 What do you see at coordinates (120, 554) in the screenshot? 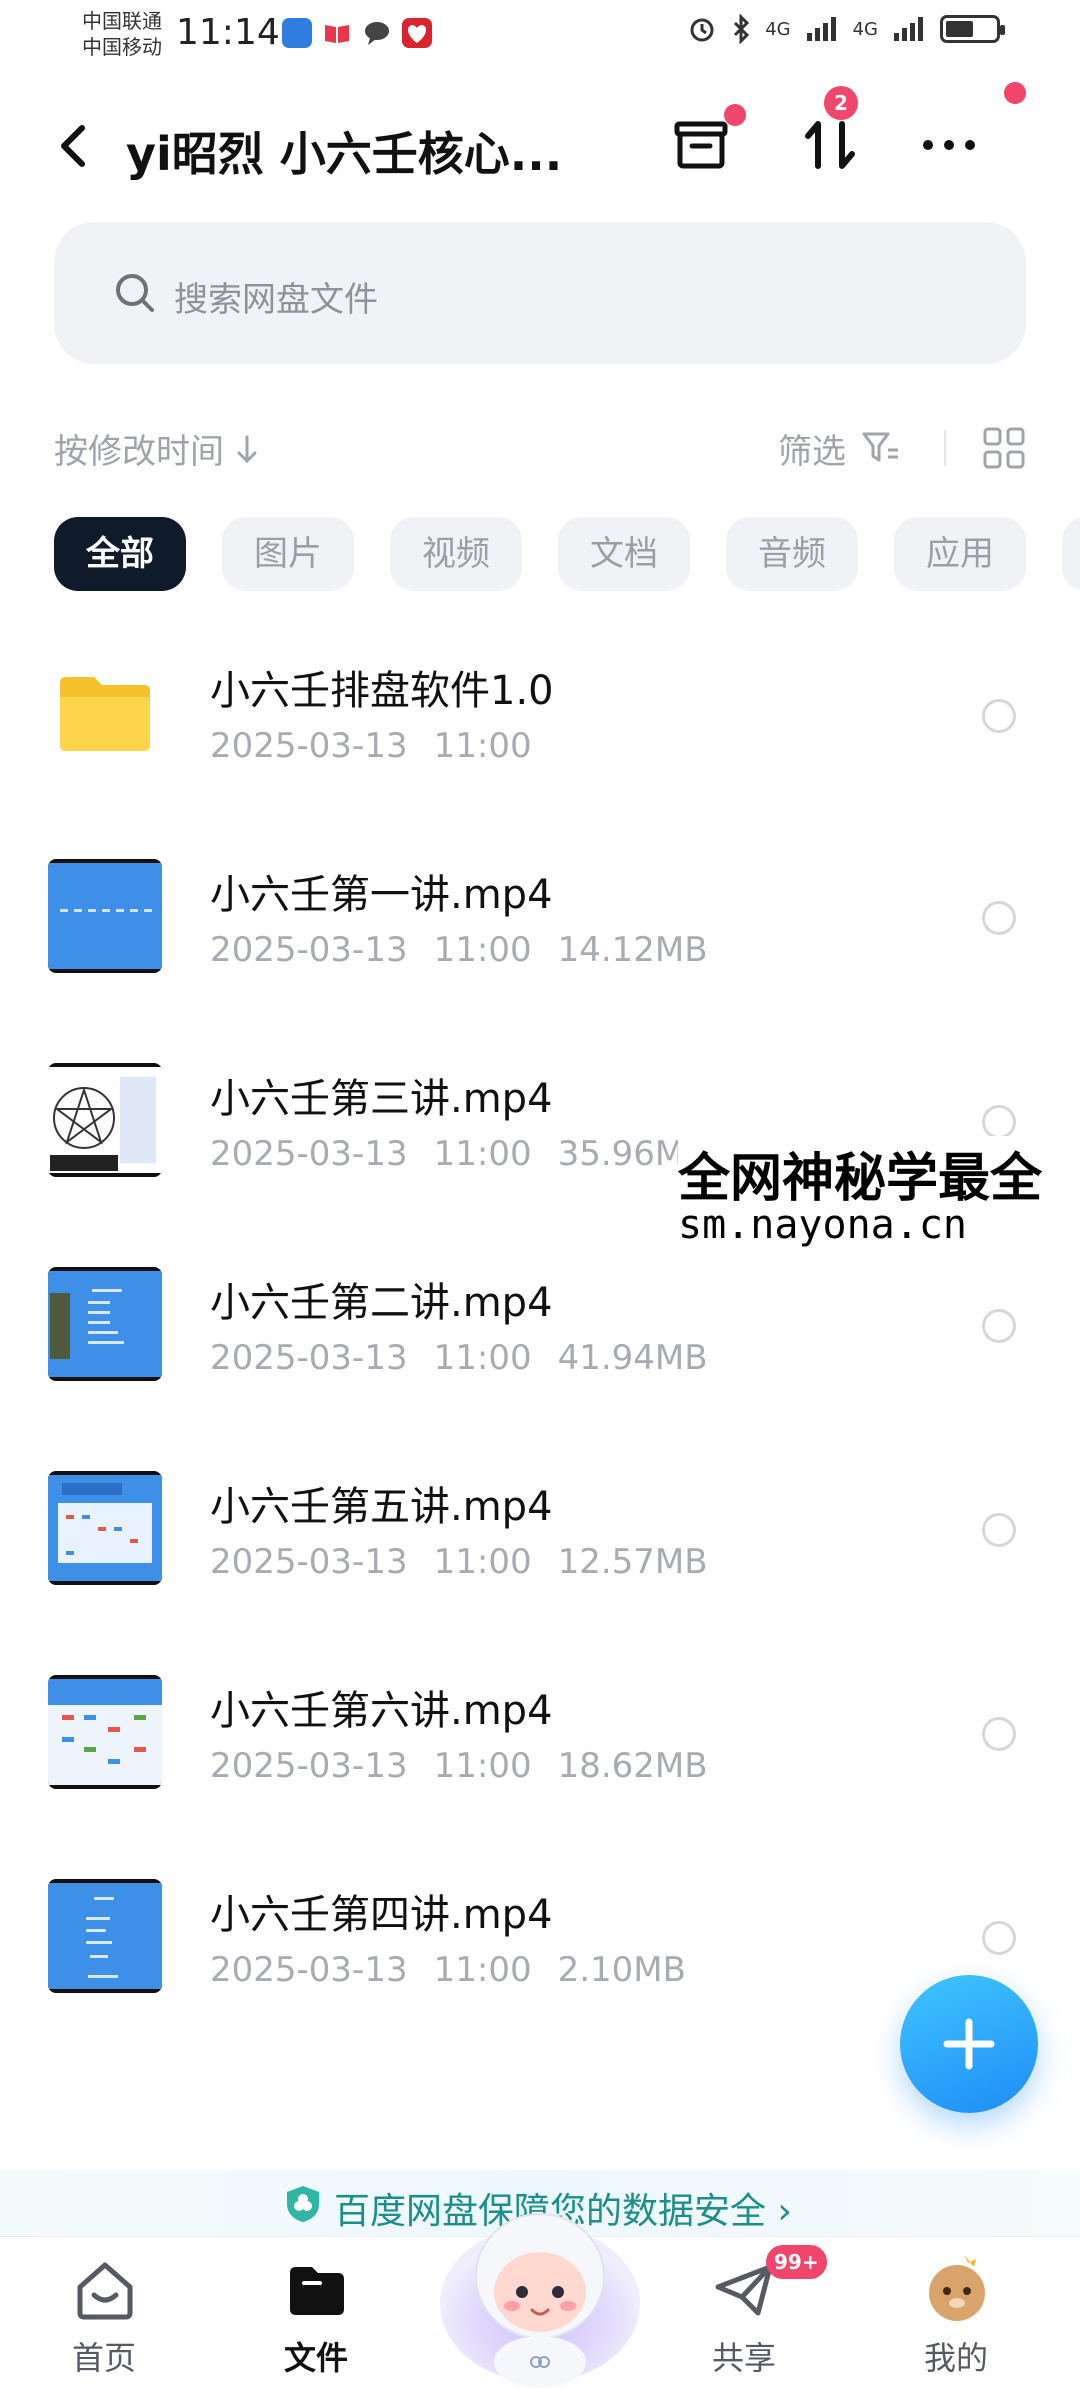
I see `chip-all: 全部` at bounding box center [120, 554].